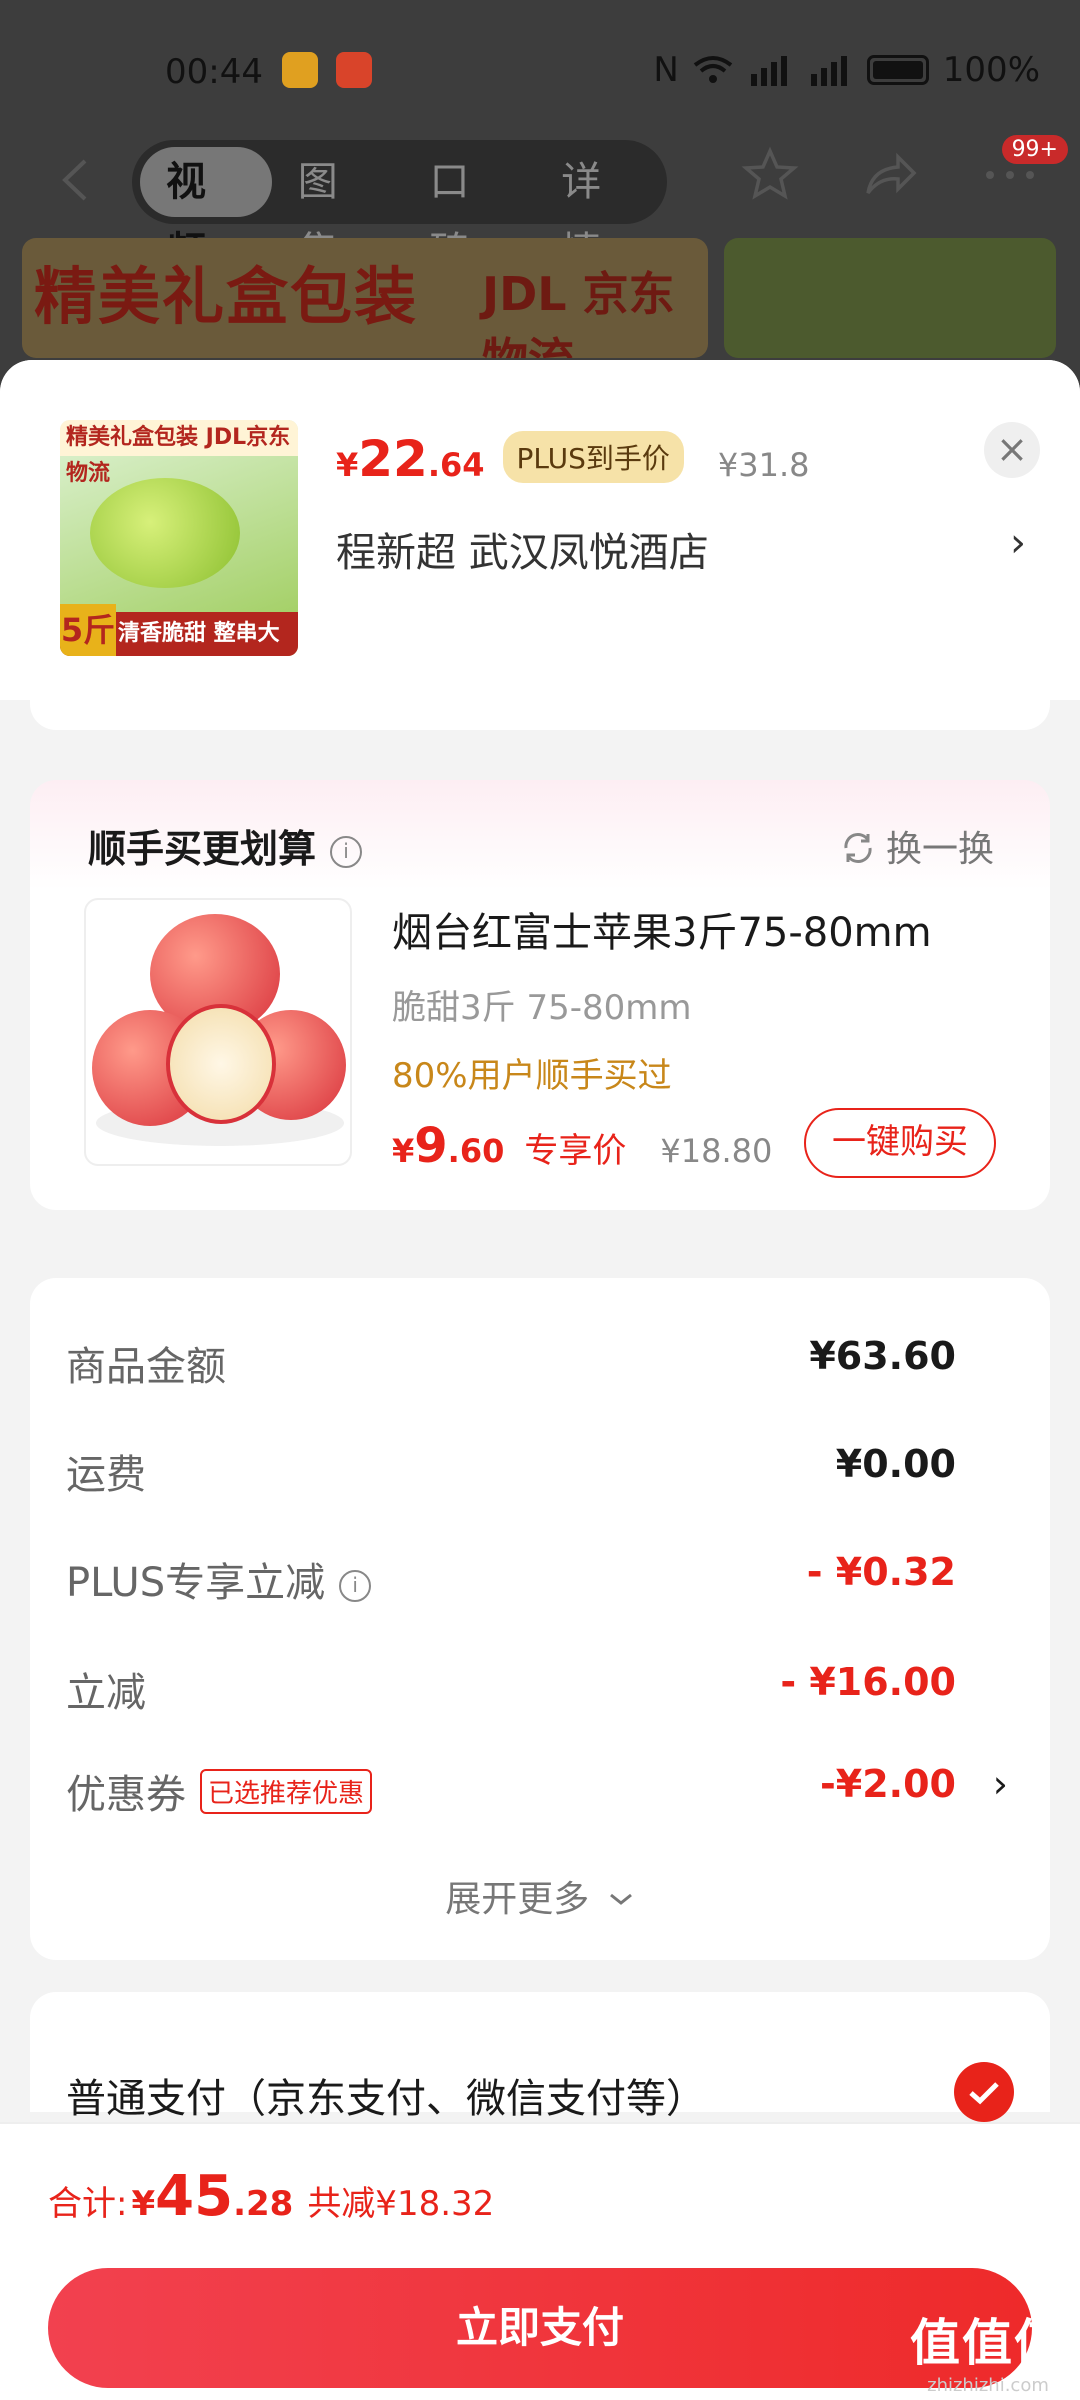 This screenshot has height=2400, width=1080. I want to click on status-right: N 100%, so click(846, 70).